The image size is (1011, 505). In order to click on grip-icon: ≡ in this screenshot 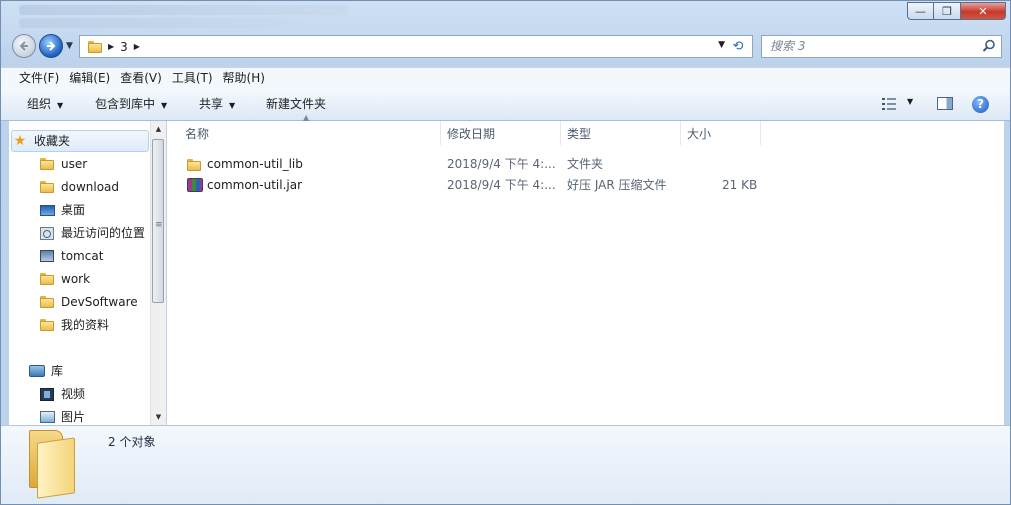, I will do `click(159, 225)`.